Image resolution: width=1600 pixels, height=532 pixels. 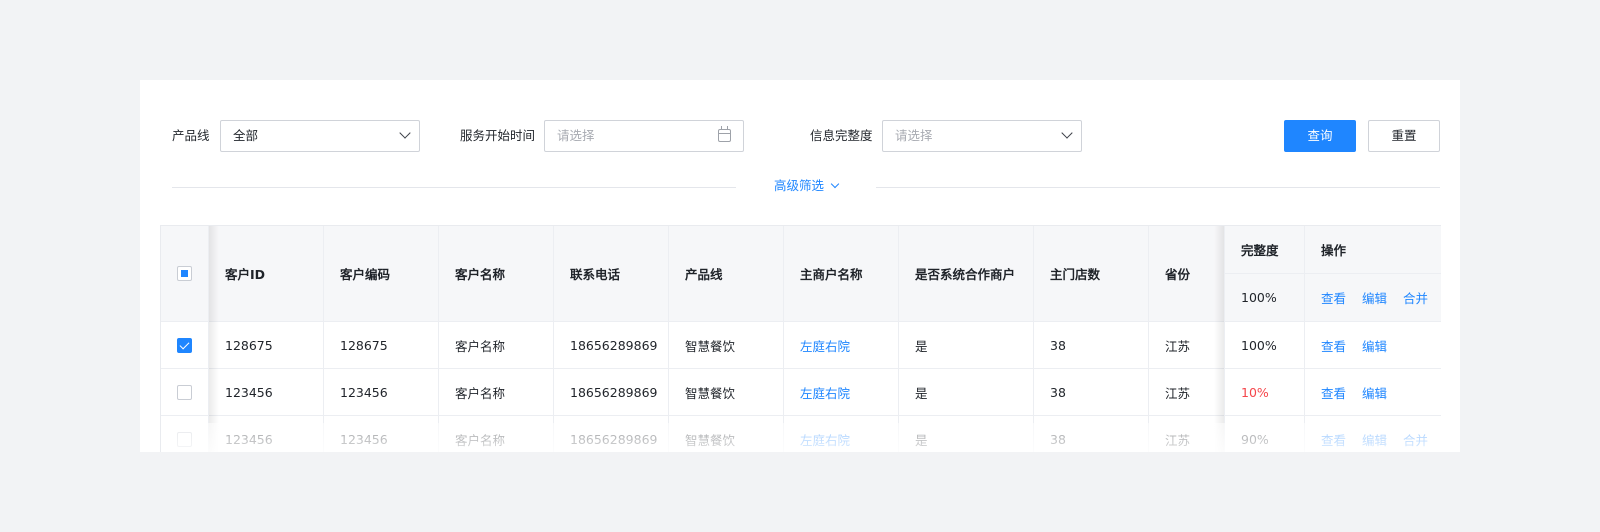 What do you see at coordinates (1265, 434) in the screenshot?
I see `cell-completeness: 90%` at bounding box center [1265, 434].